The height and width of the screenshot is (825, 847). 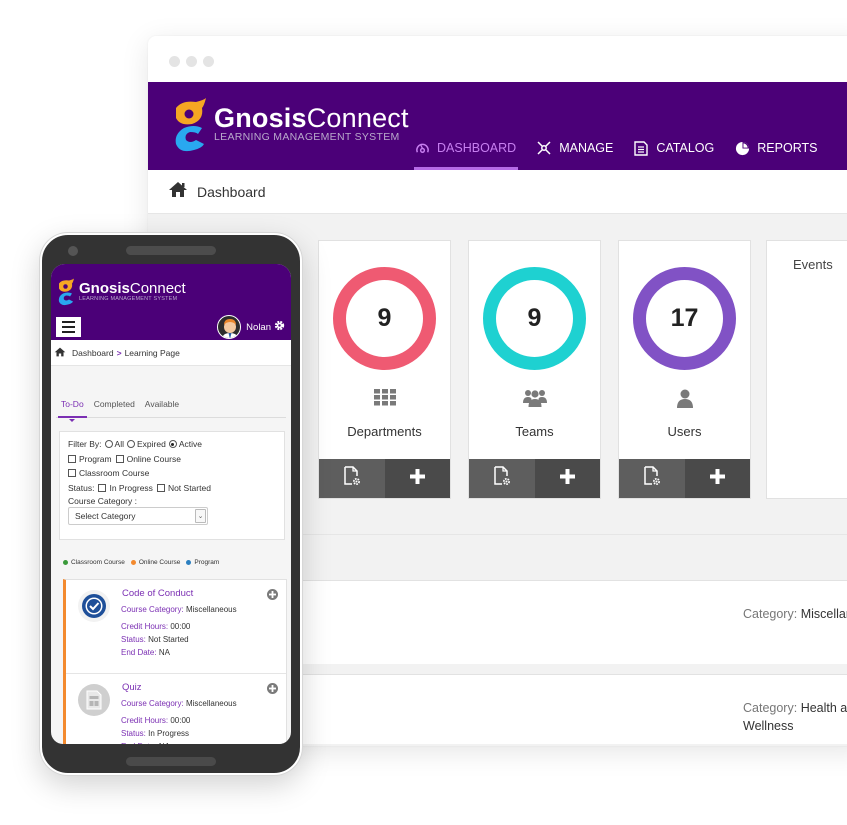 I want to click on mobile-logo-subtitle: LEARNING MANAGEMENT SYSTEM, so click(x=128, y=299).